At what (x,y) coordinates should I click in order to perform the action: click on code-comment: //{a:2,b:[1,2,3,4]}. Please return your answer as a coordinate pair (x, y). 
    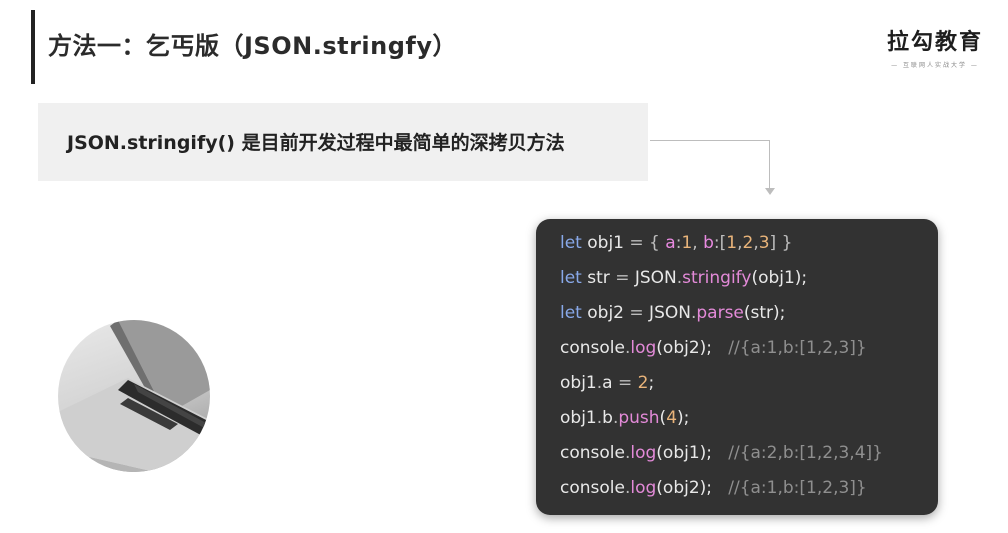
    Looking at the image, I should click on (797, 453).